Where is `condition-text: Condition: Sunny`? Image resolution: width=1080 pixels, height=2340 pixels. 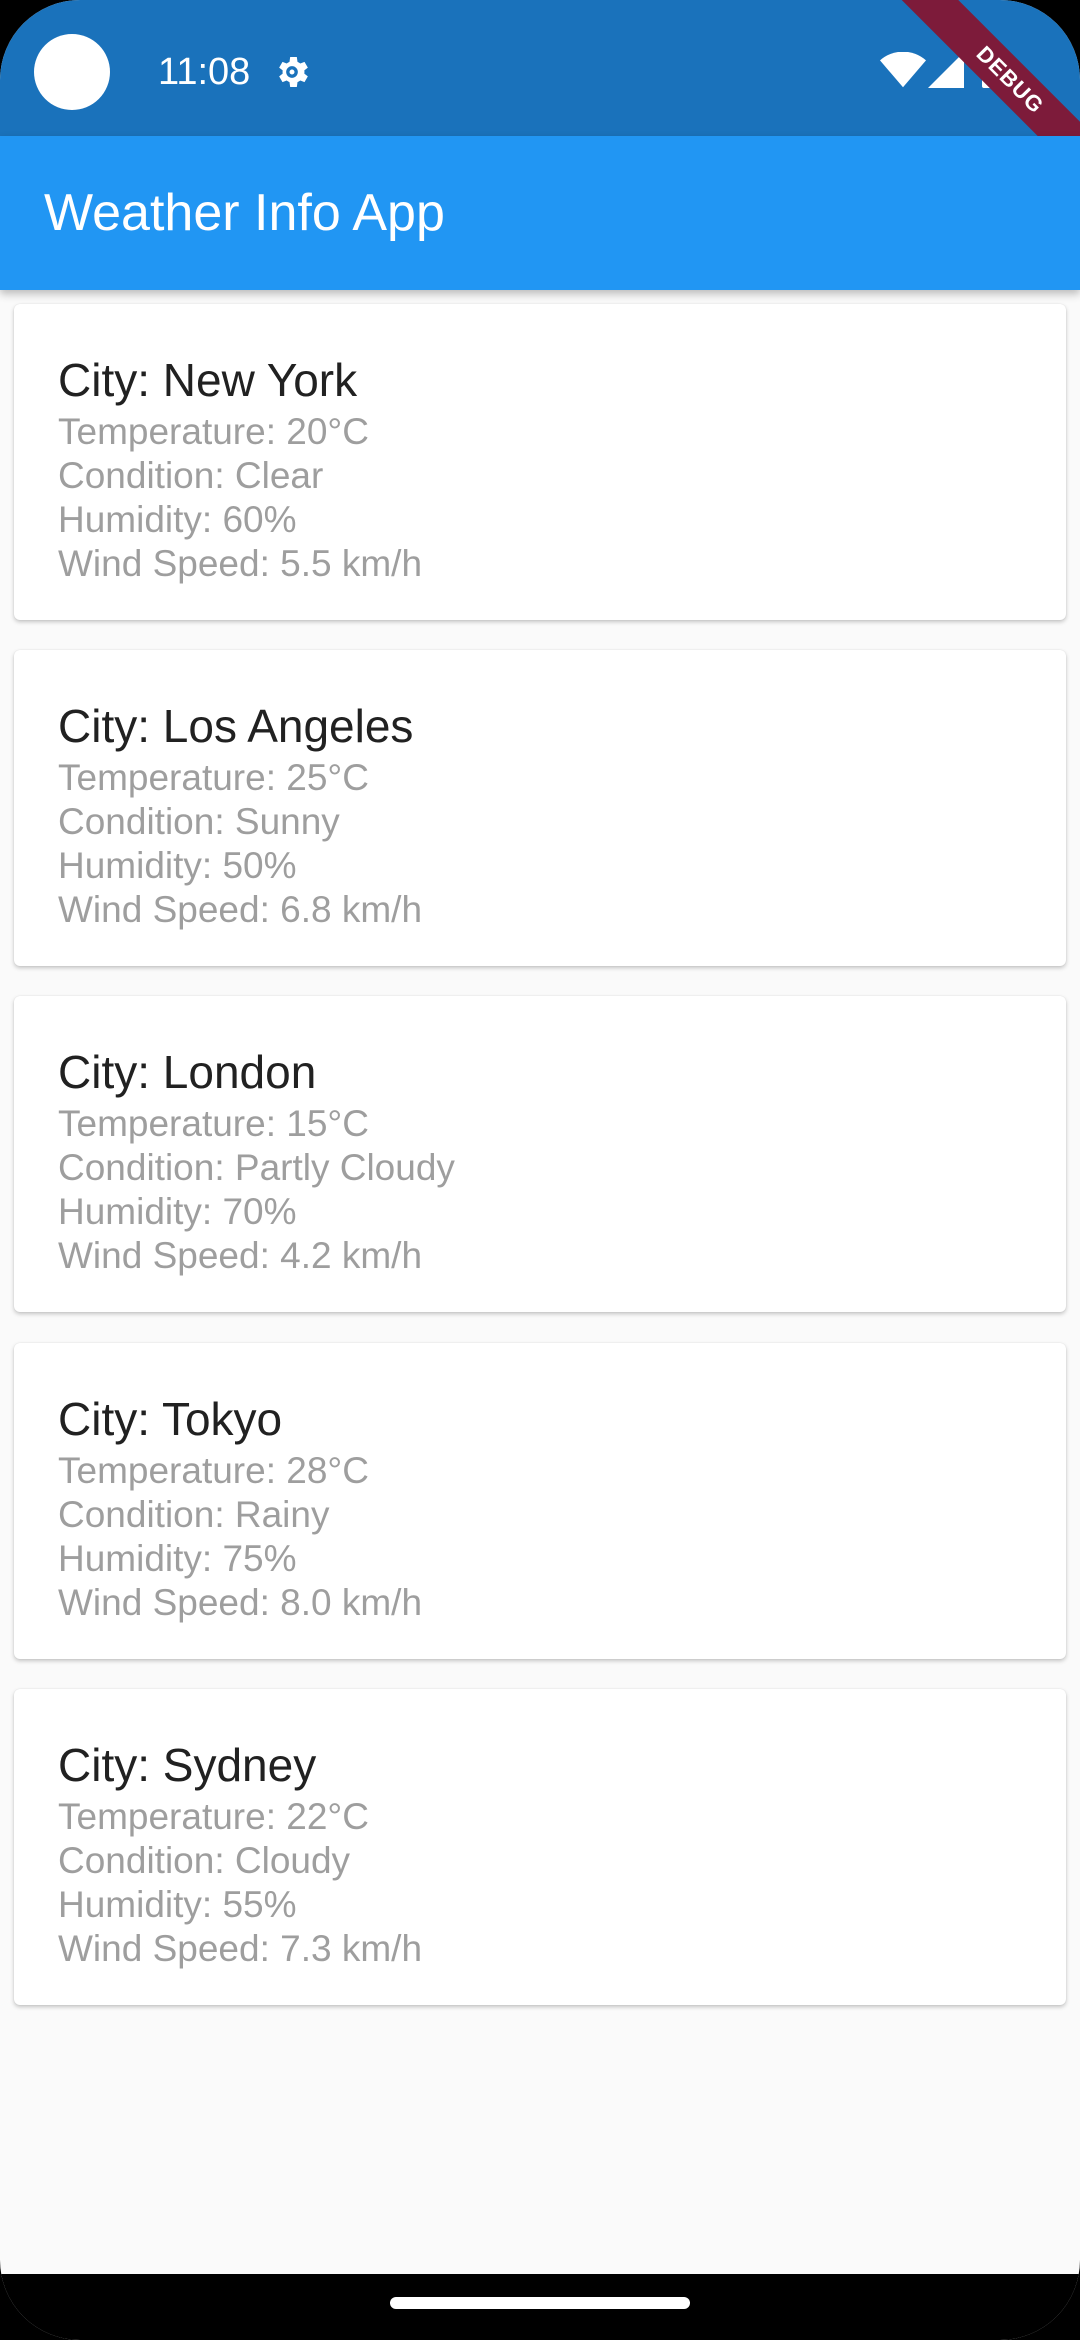 condition-text: Condition: Sunny is located at coordinates (199, 821).